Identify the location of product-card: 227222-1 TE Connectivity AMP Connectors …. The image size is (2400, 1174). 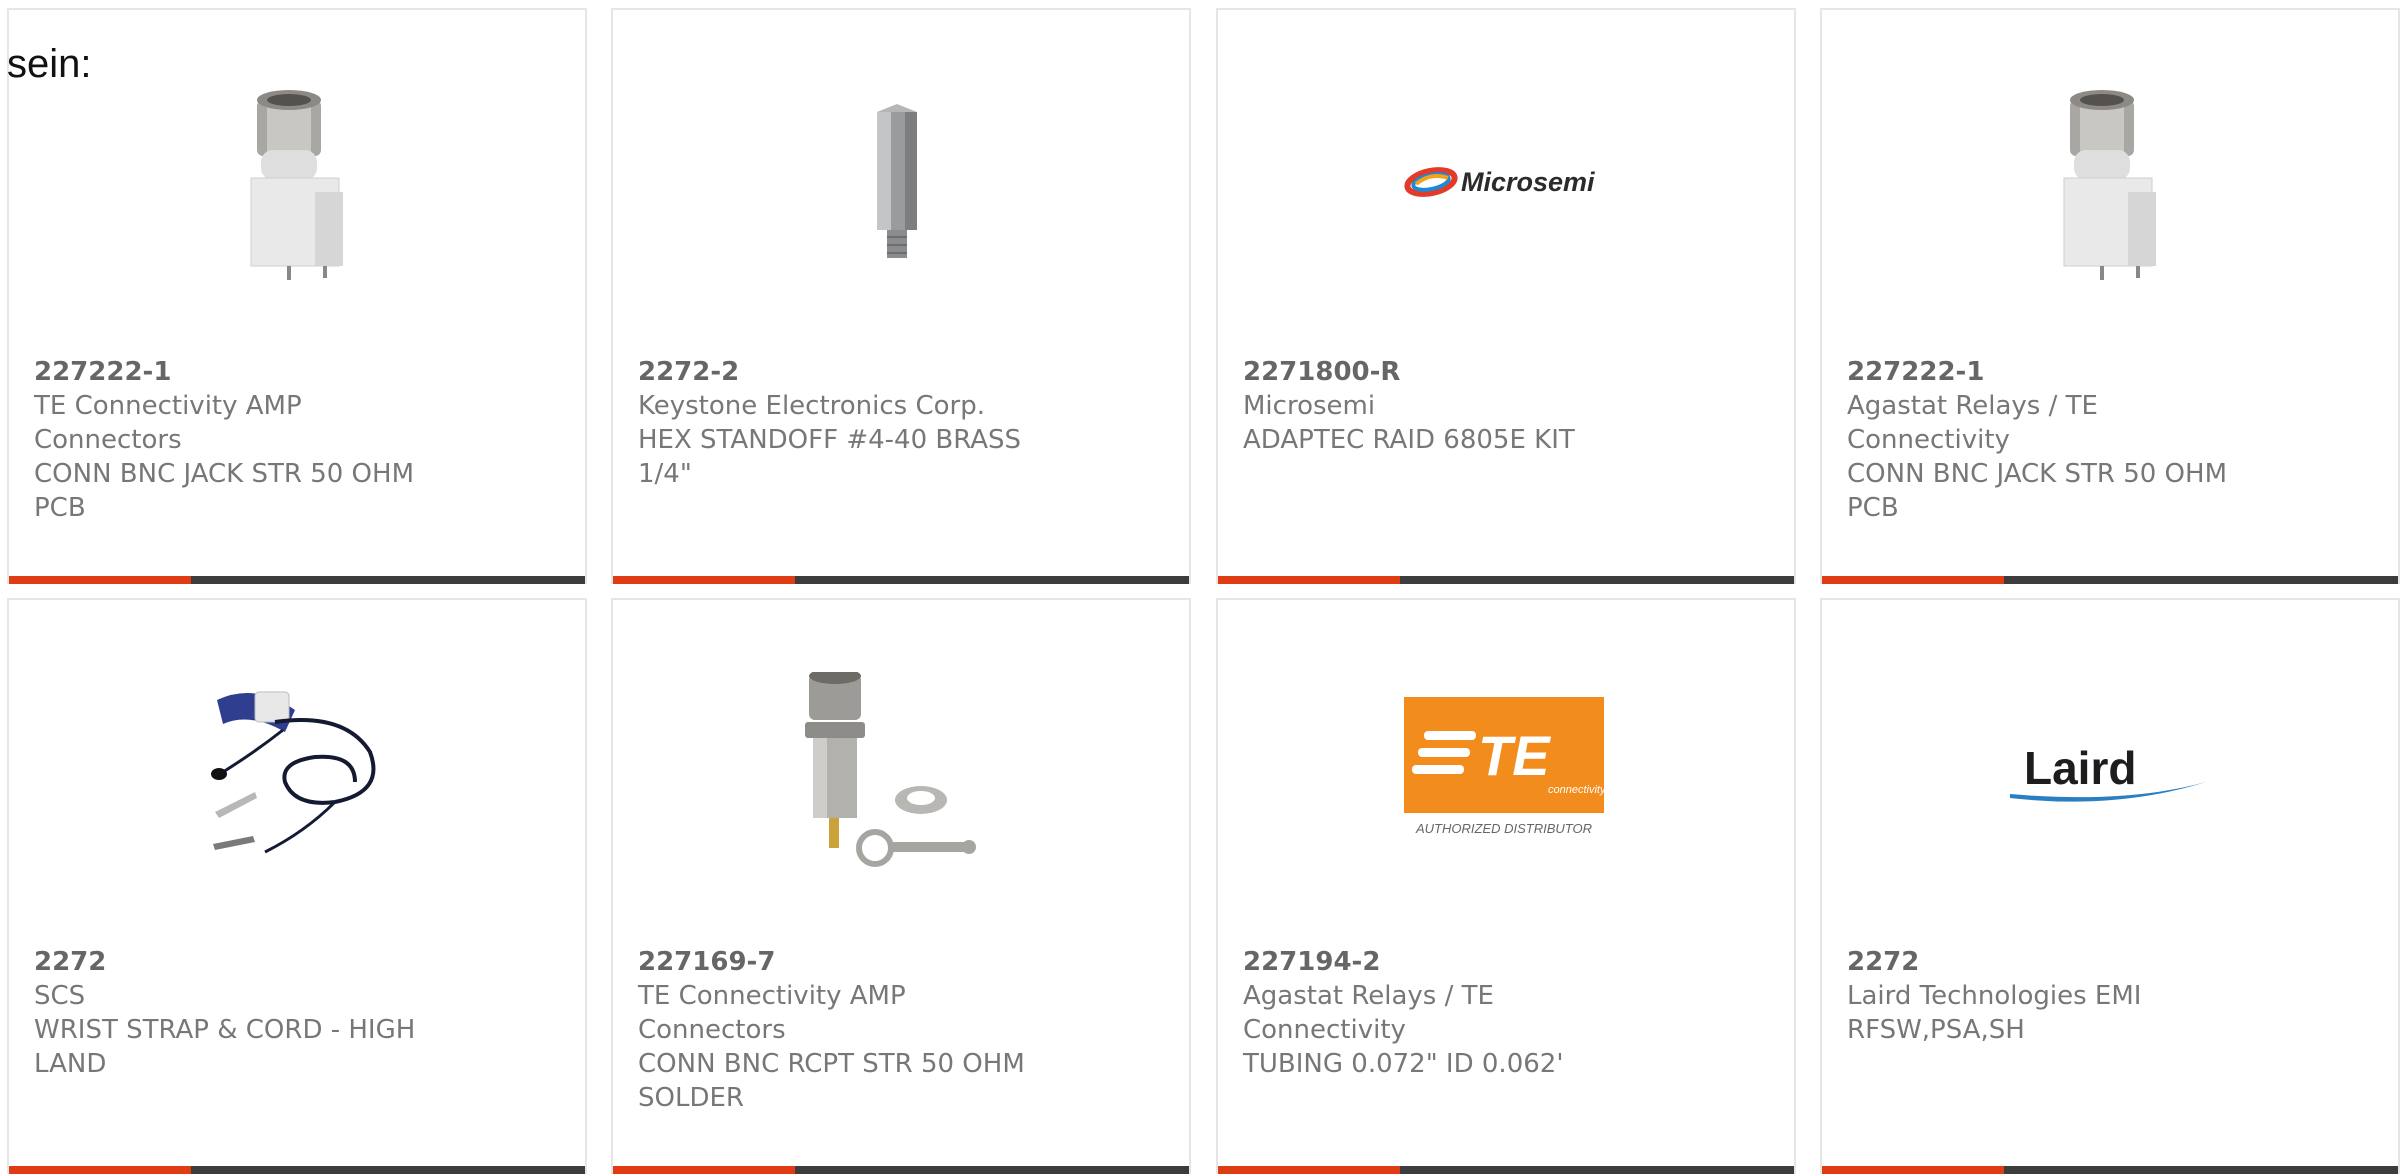
(297, 296).